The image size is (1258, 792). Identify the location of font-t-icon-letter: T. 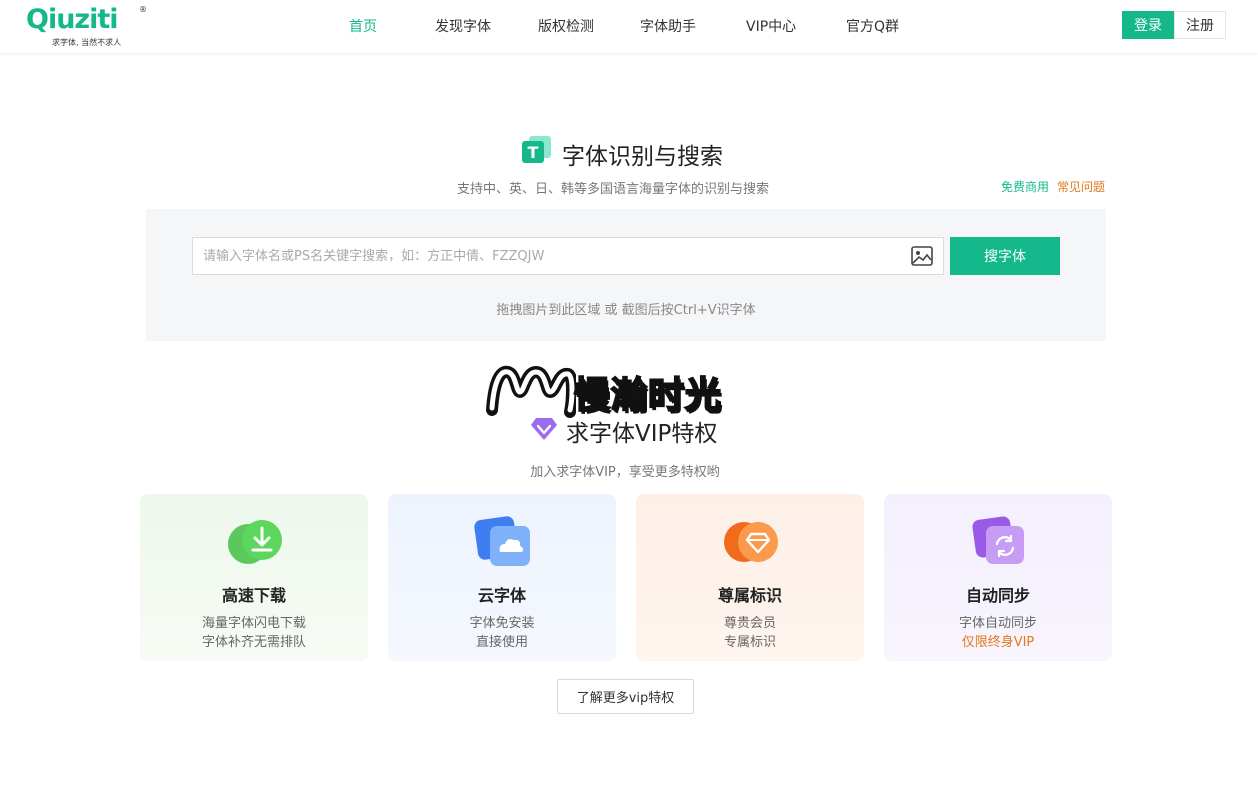
(533, 152).